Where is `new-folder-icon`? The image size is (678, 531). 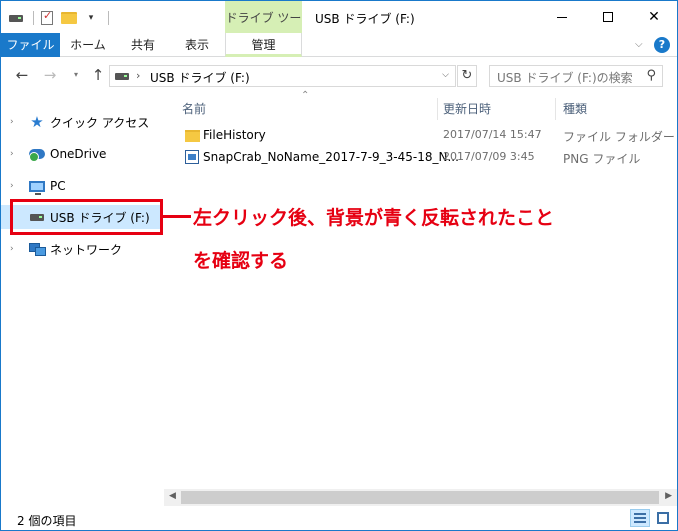 new-folder-icon is located at coordinates (69, 18).